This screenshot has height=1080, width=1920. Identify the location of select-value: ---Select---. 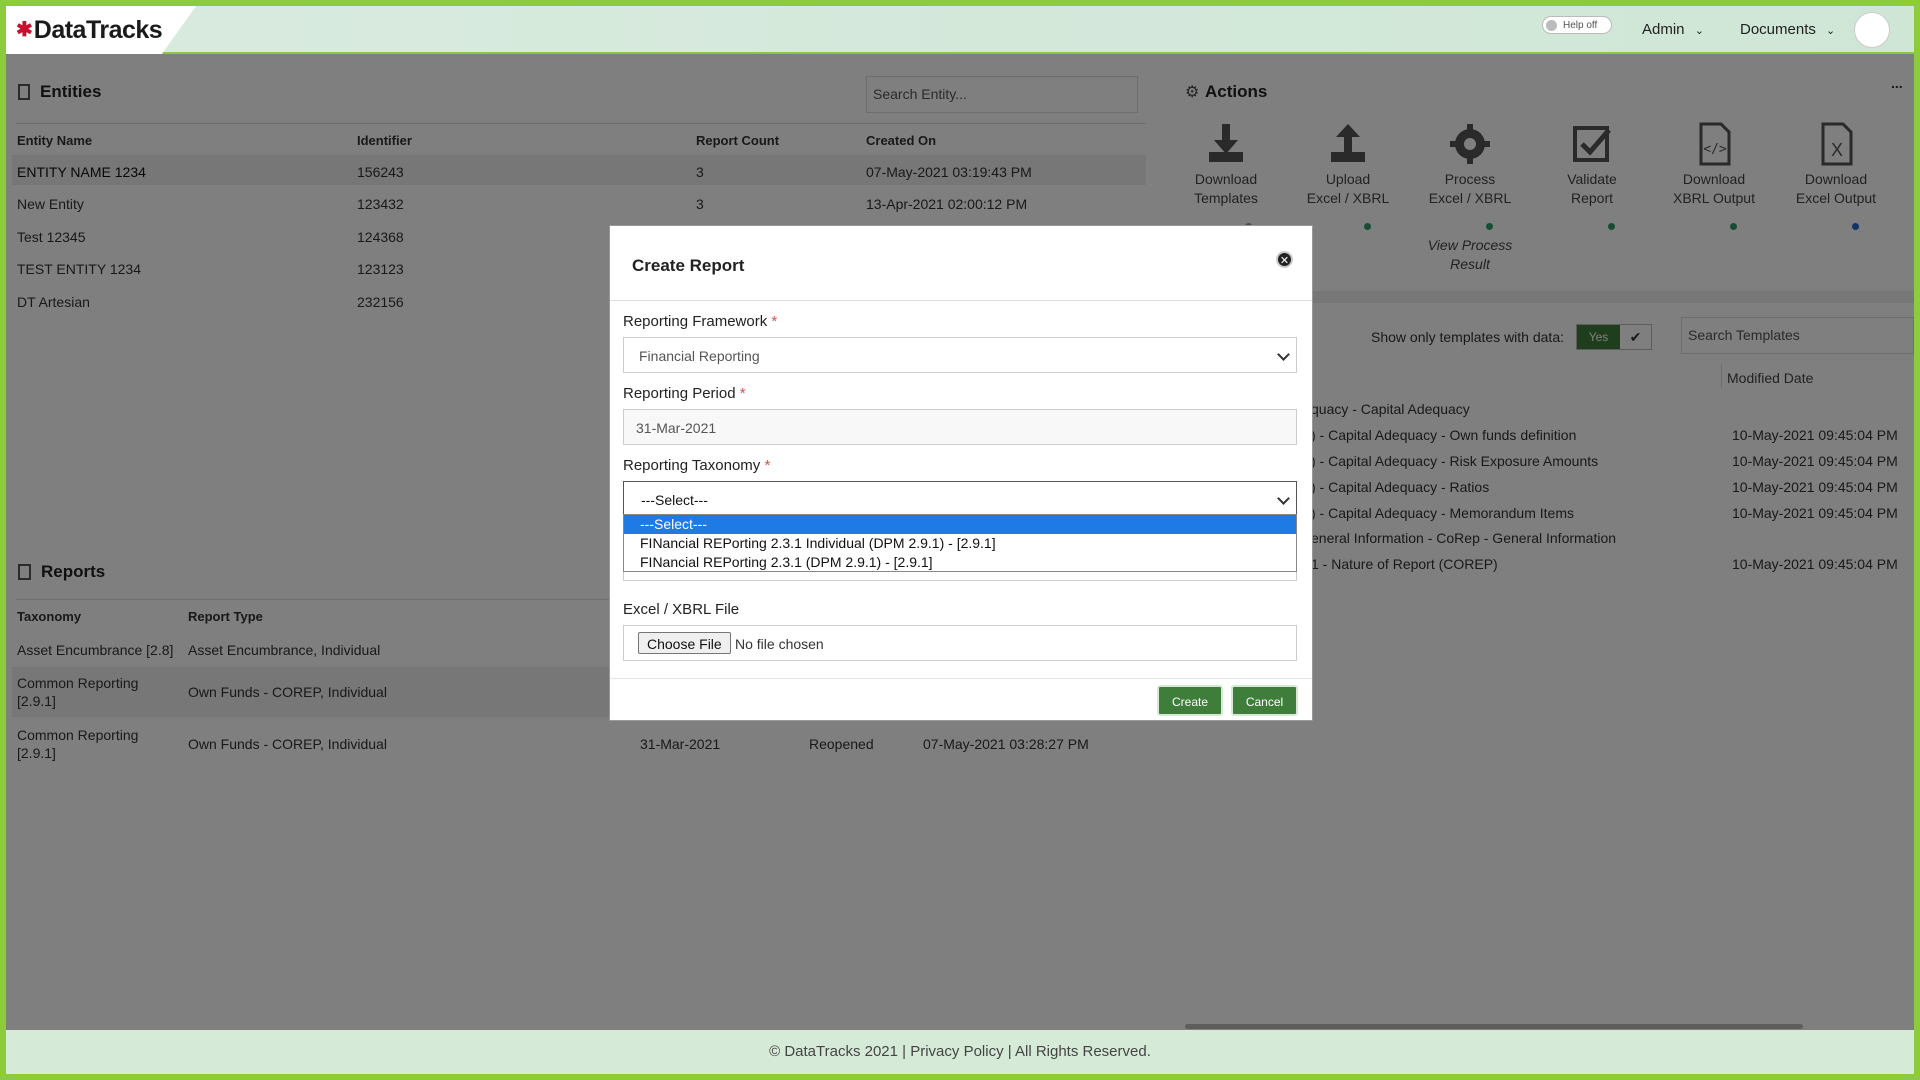
(674, 500).